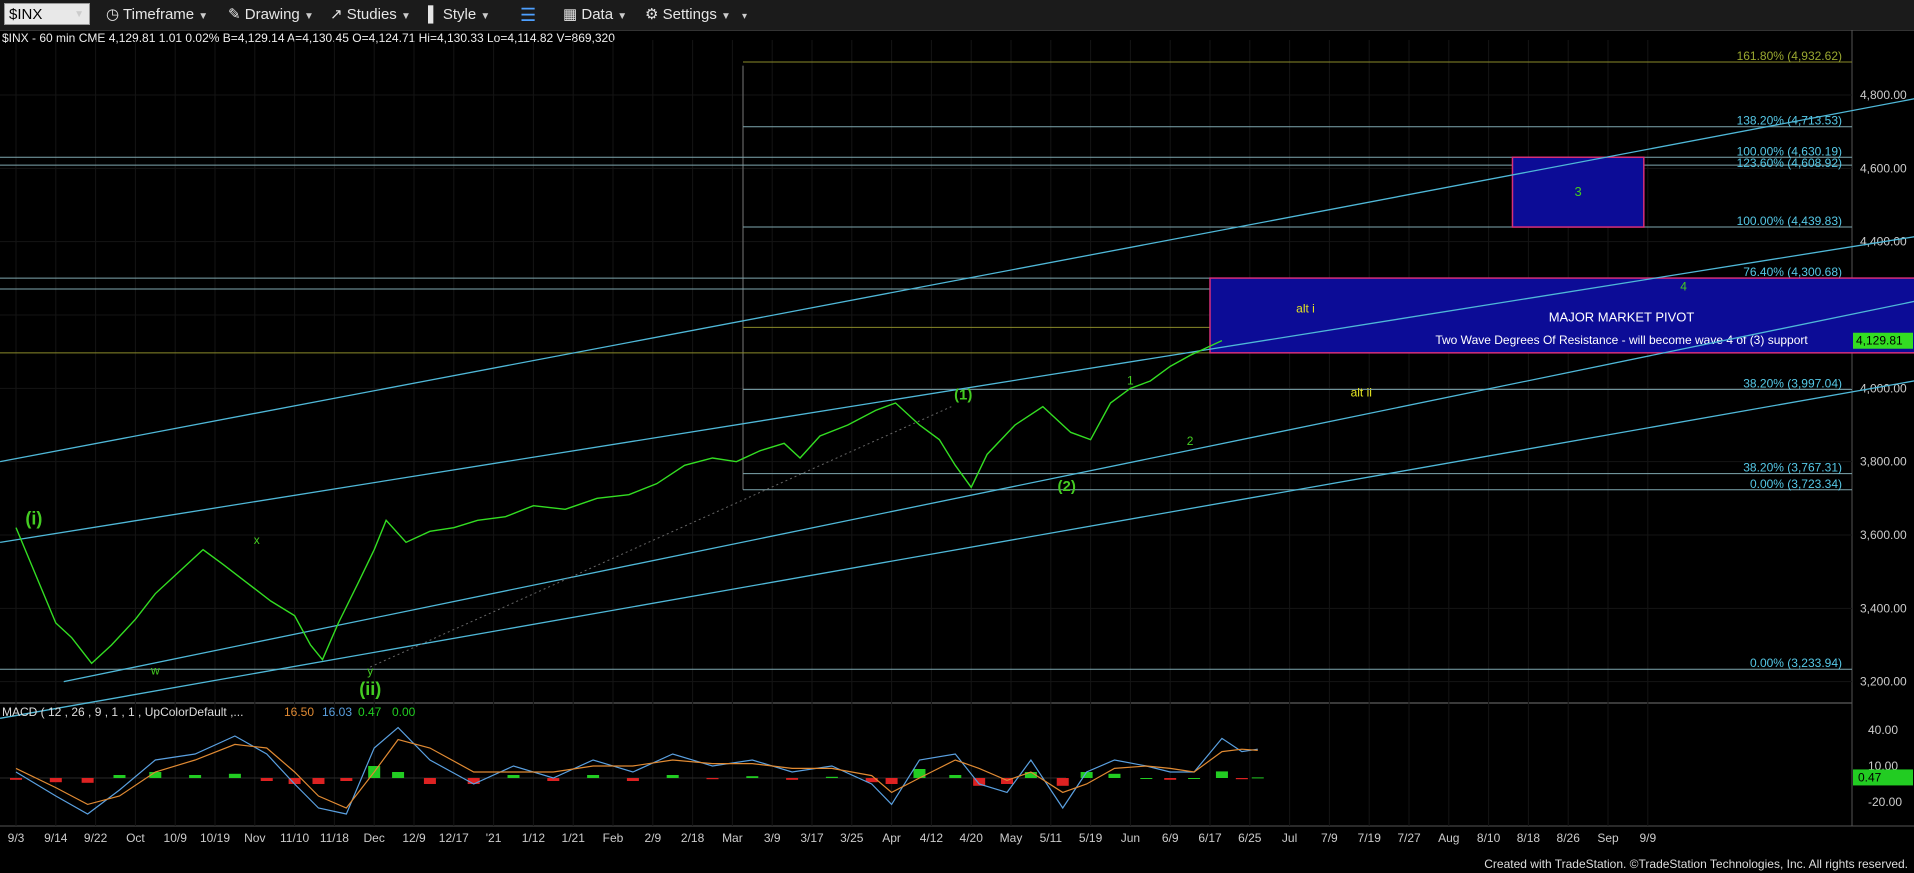  What do you see at coordinates (414, 838) in the screenshot?
I see `time-axis-tick-label: 12/9` at bounding box center [414, 838].